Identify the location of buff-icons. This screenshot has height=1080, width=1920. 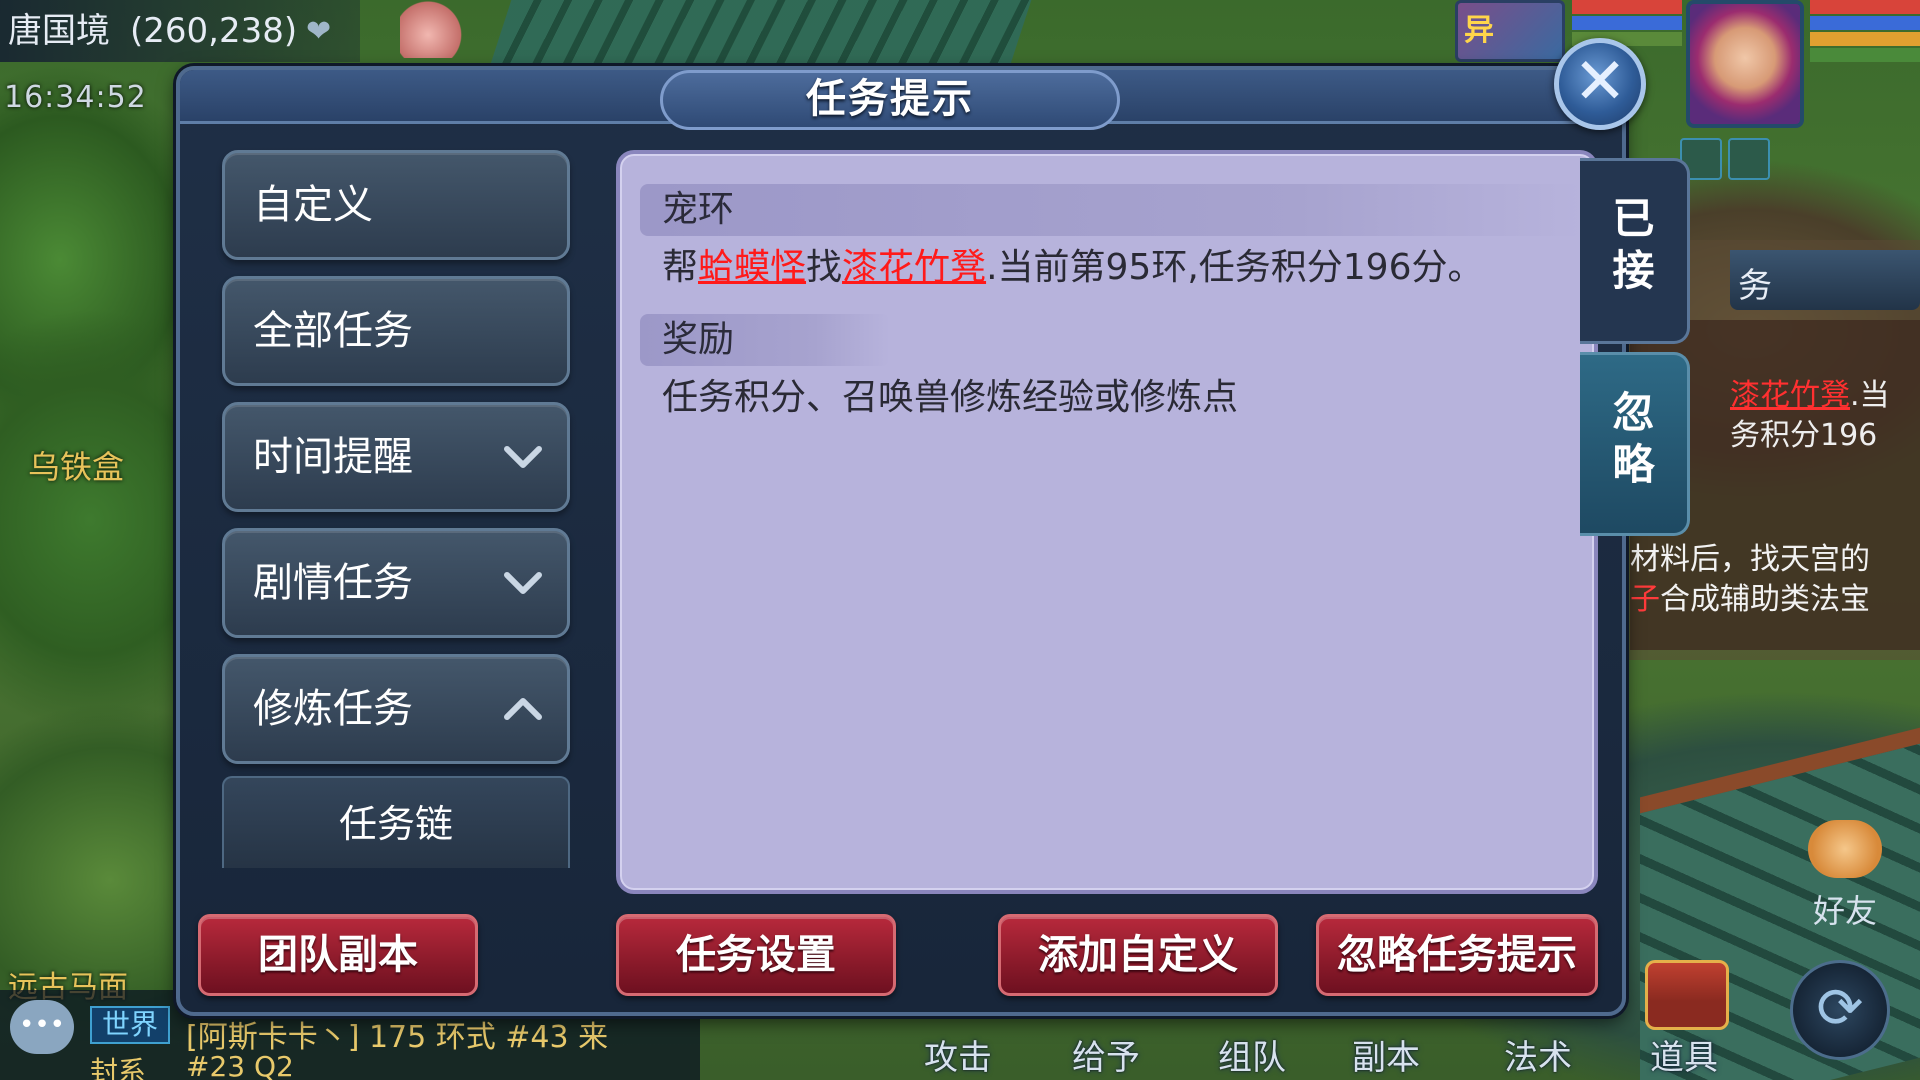
(1735, 160).